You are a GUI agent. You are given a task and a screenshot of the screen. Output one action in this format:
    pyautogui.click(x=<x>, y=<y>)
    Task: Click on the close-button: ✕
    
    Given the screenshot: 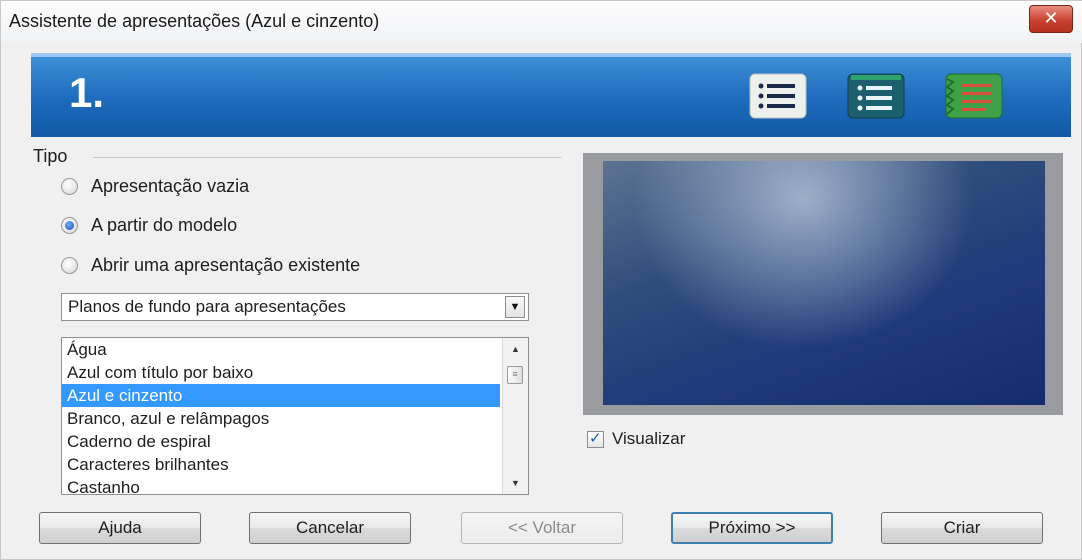 What is the action you would take?
    pyautogui.click(x=1051, y=19)
    